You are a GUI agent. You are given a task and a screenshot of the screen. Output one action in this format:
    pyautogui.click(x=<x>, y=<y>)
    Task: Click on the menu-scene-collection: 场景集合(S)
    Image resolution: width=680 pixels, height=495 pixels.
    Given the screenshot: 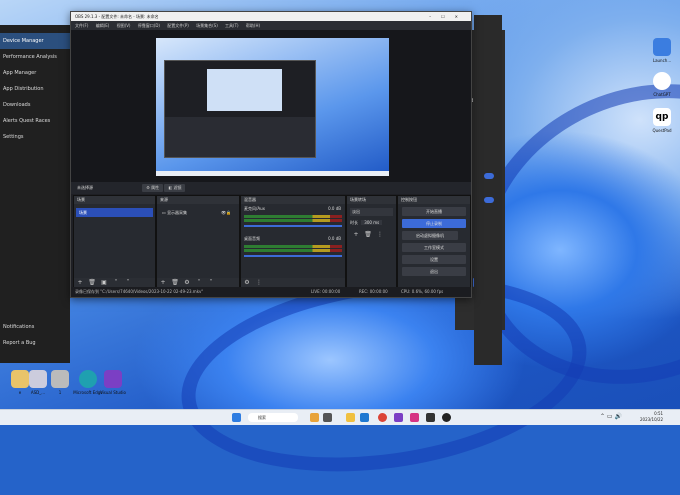 What is the action you would take?
    pyautogui.click(x=207, y=25)
    